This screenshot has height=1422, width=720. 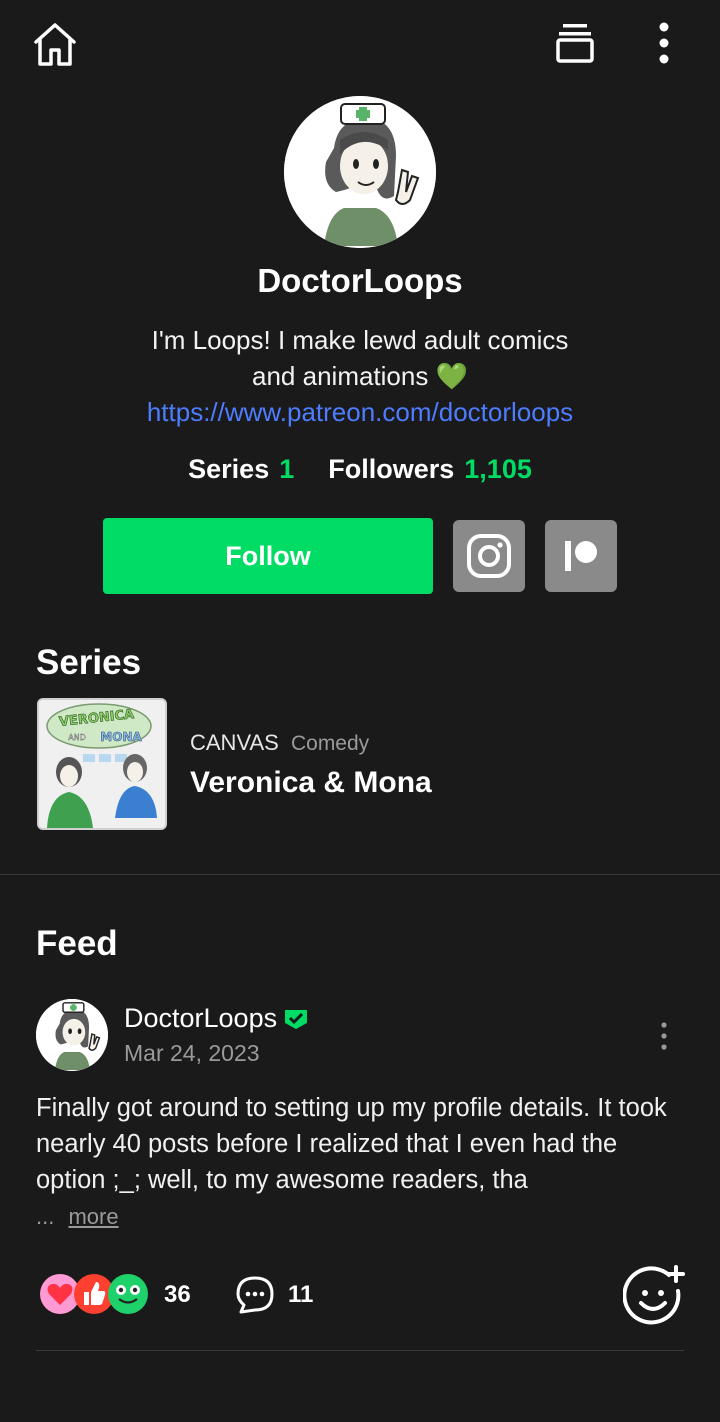 I want to click on profile-bio-line2: and animations, so click(x=340, y=376).